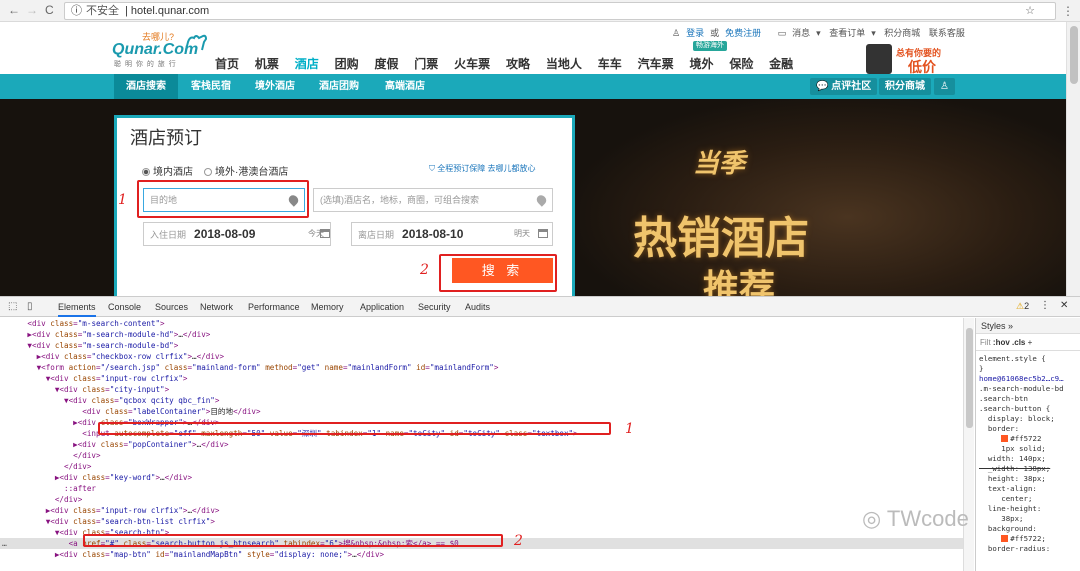  I want to click on tab-memory: Memory, so click(327, 307).